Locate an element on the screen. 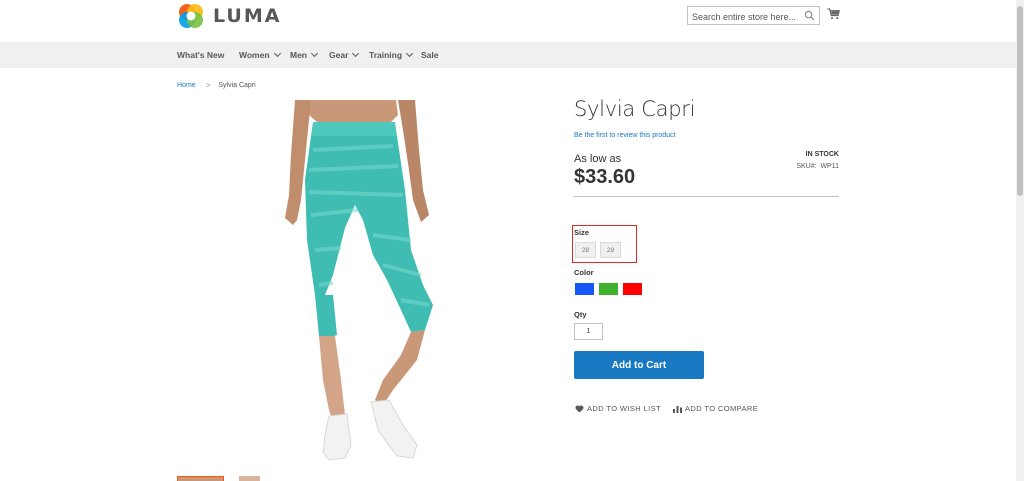 The image size is (1024, 481). nav-item-label: Women is located at coordinates (254, 55).